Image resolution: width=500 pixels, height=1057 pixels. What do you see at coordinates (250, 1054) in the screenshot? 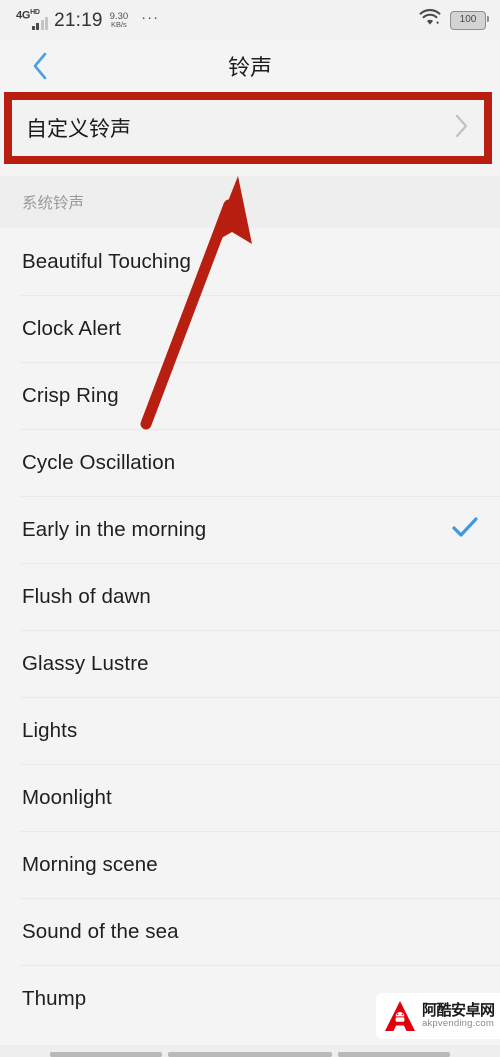
I see `nav-segment-home` at bounding box center [250, 1054].